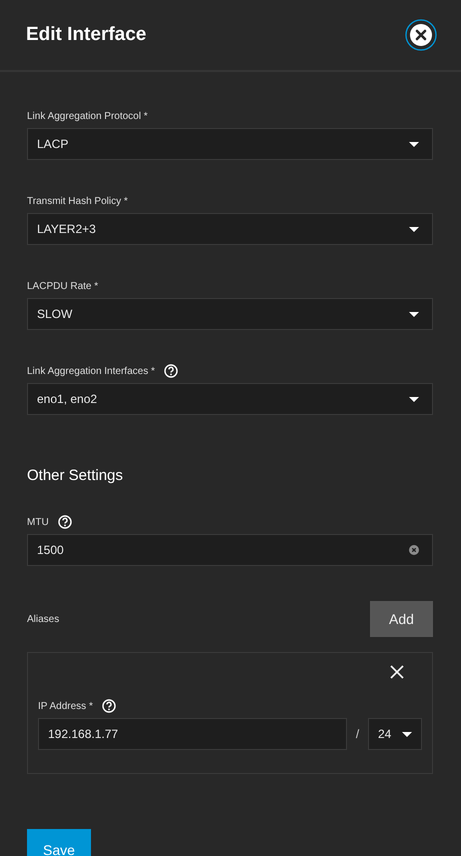 This screenshot has width=461, height=856. What do you see at coordinates (75, 475) in the screenshot?
I see `section-heading: Other Settings` at bounding box center [75, 475].